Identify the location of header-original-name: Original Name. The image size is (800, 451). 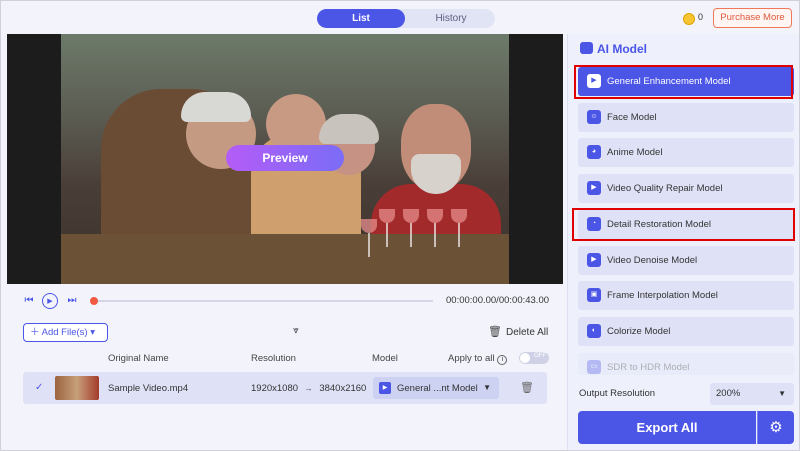
(138, 358).